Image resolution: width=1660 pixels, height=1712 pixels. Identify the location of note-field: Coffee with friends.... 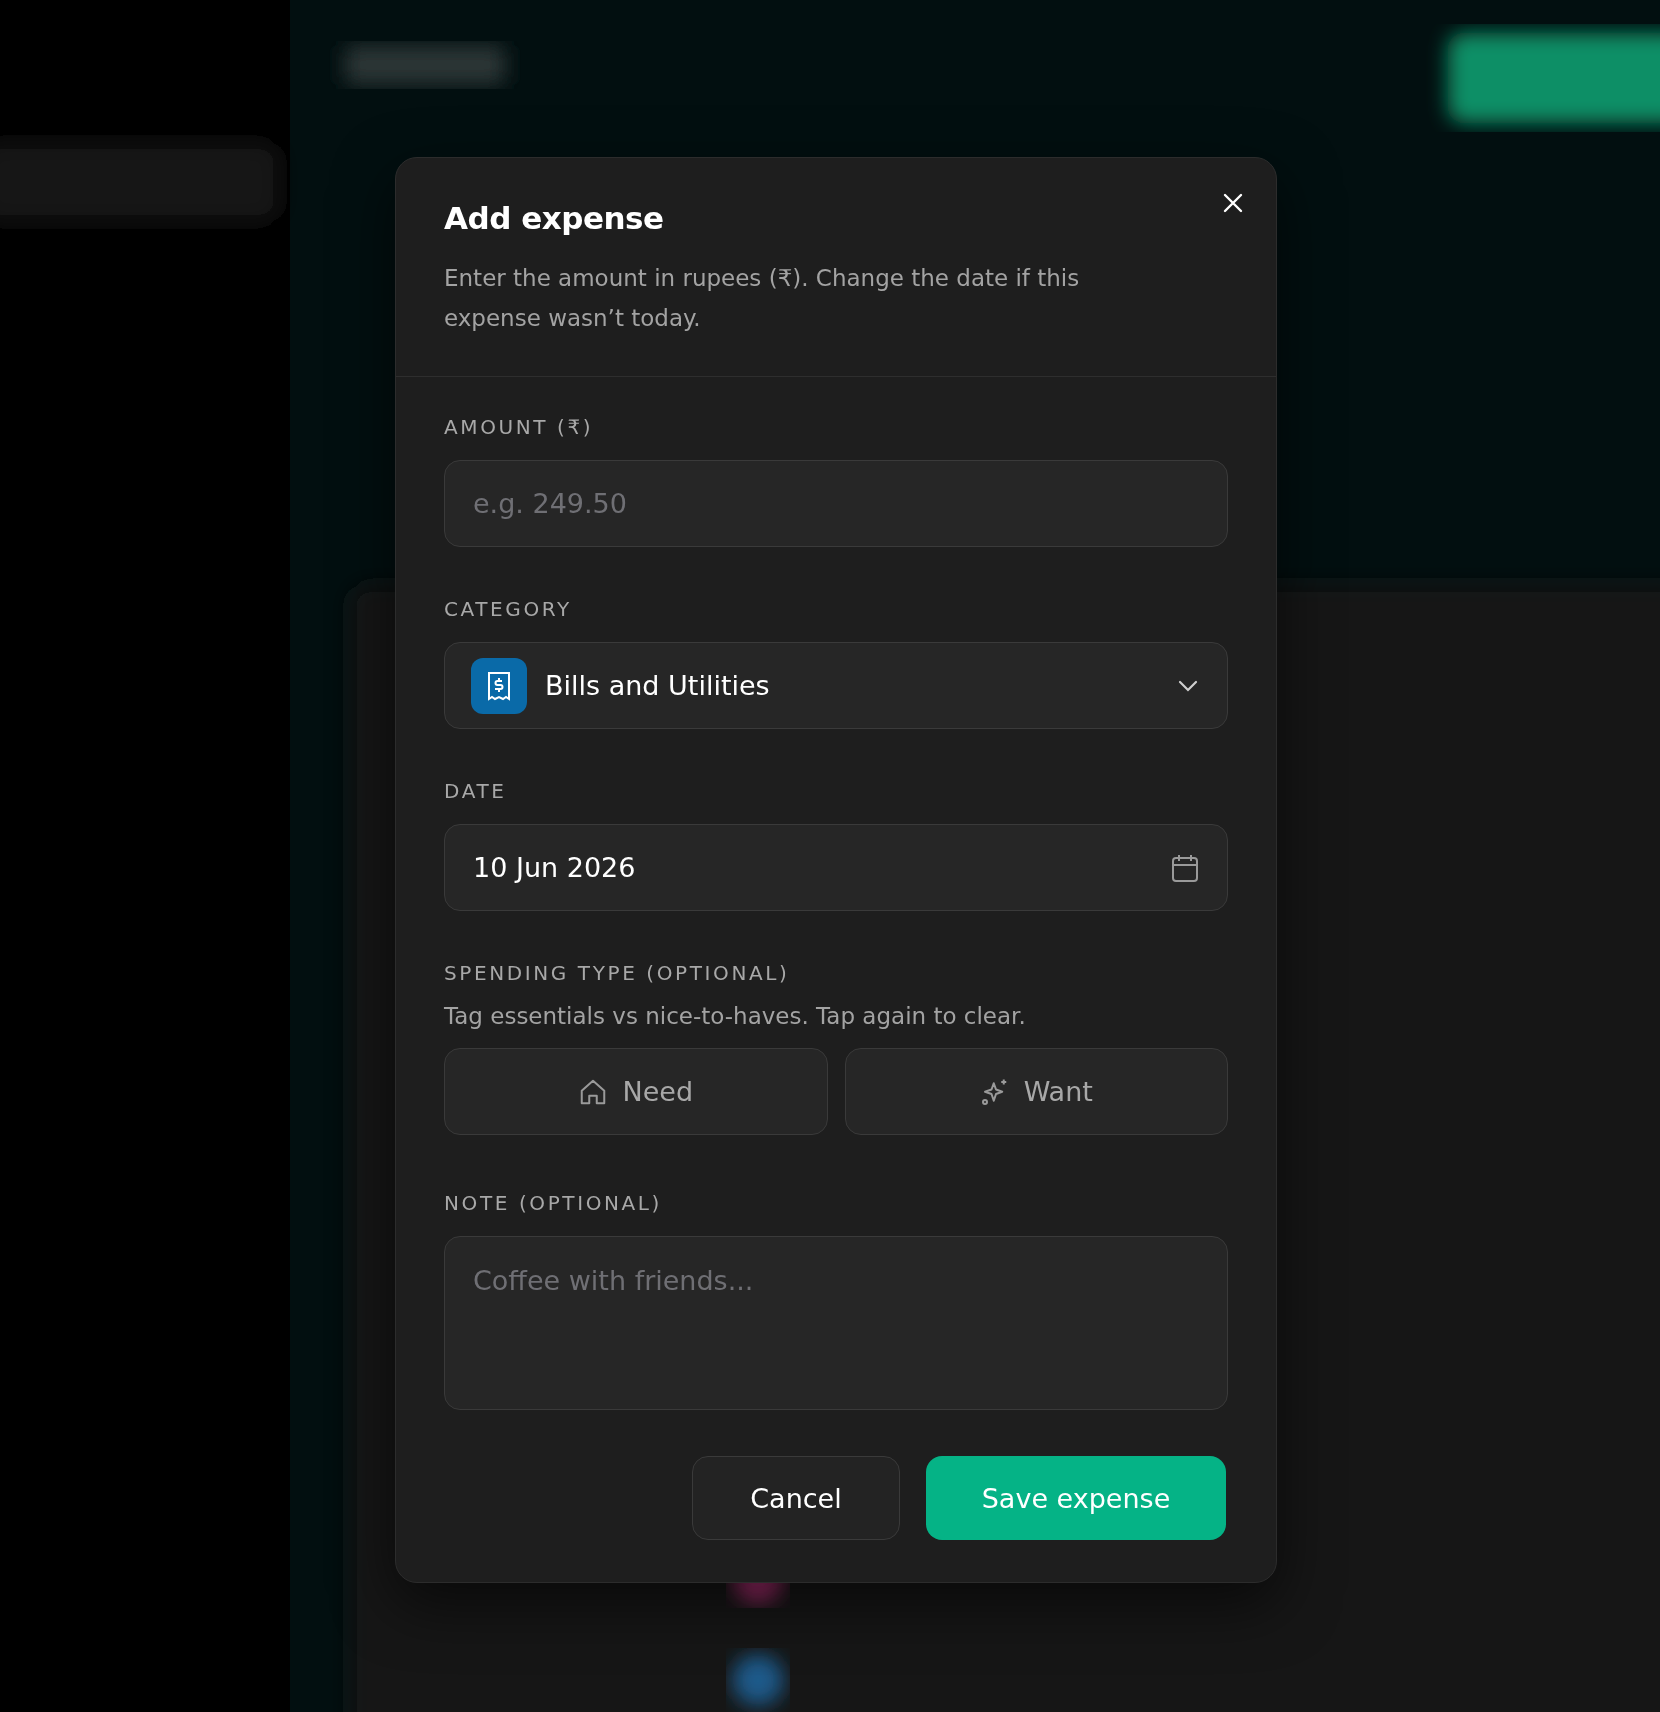
(836, 1323).